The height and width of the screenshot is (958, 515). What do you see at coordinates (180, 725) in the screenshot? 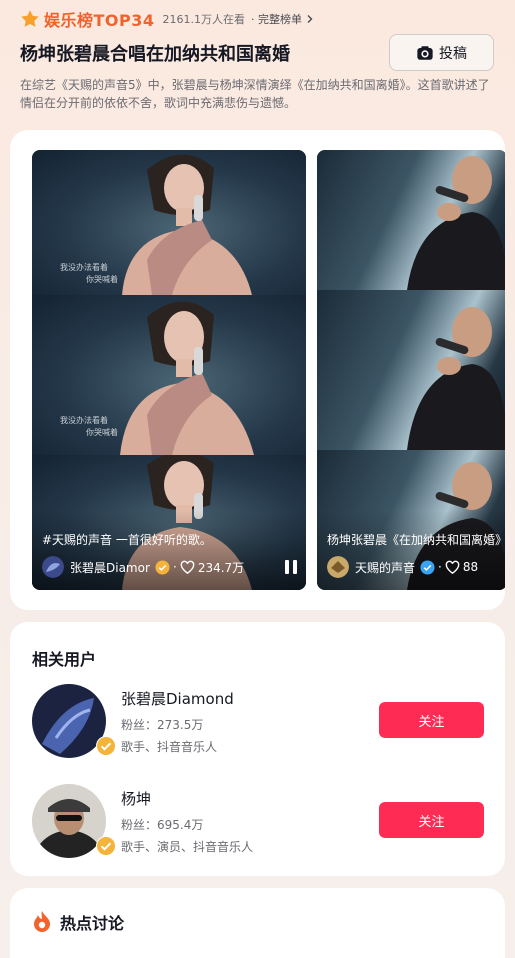
I see `follower-value: 273.5万` at bounding box center [180, 725].